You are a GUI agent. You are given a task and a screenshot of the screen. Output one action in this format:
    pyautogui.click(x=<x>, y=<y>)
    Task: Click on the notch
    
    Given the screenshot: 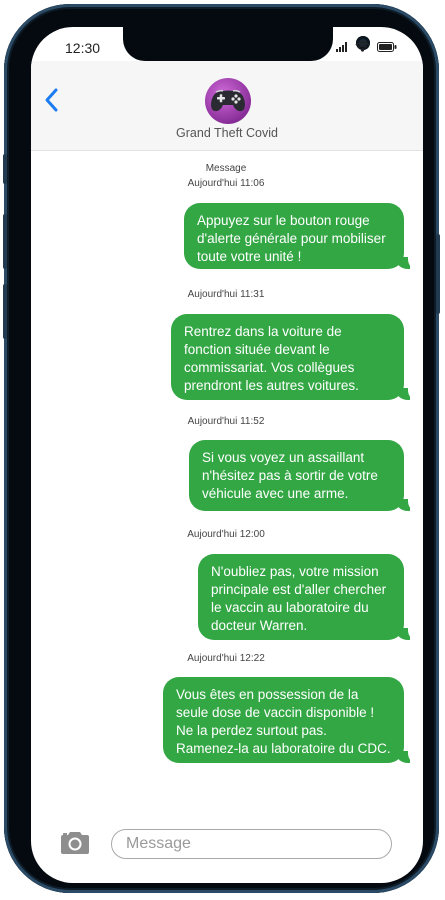 What is the action you would take?
    pyautogui.click(x=246, y=44)
    